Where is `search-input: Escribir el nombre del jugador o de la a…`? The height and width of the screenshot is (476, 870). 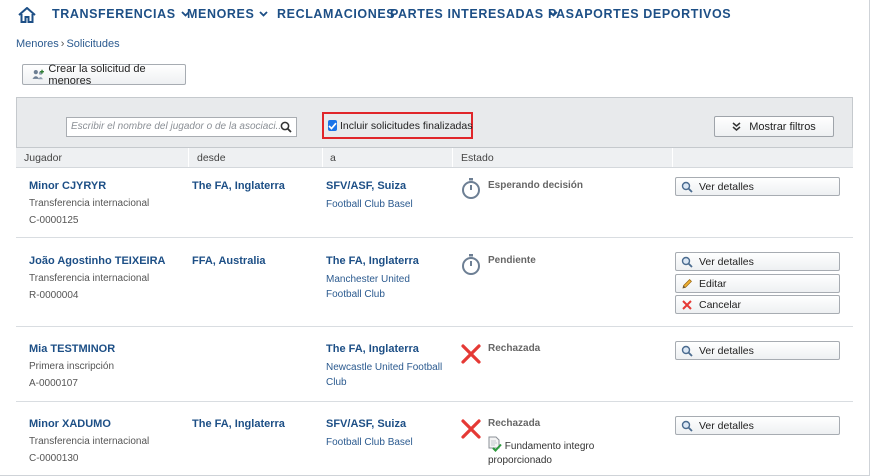 search-input: Escribir el nombre del jugador o de la a… is located at coordinates (181, 127).